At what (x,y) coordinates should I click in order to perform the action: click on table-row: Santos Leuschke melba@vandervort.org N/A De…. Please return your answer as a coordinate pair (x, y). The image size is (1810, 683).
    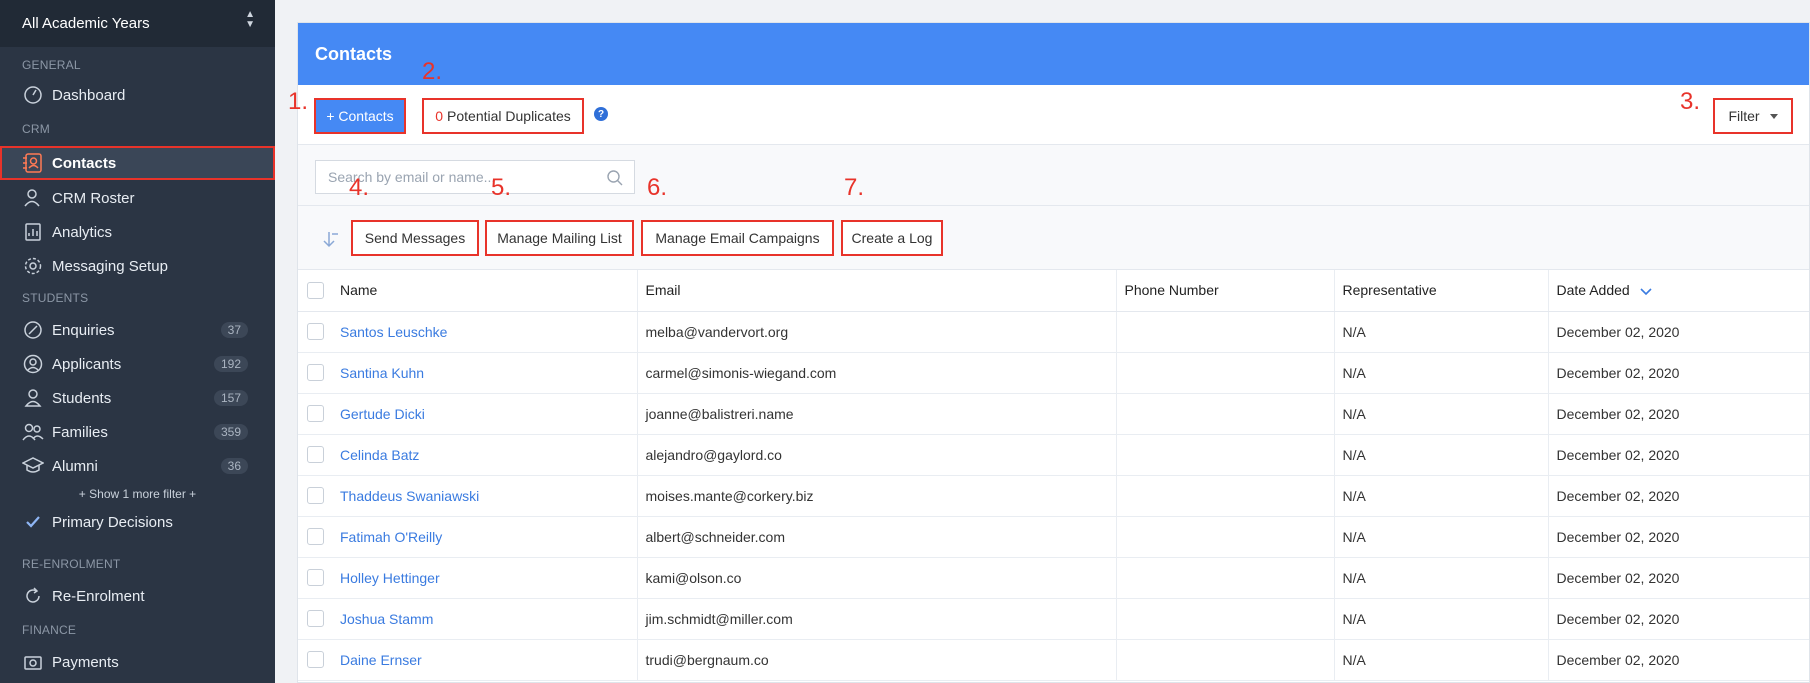
    Looking at the image, I should click on (1053, 332).